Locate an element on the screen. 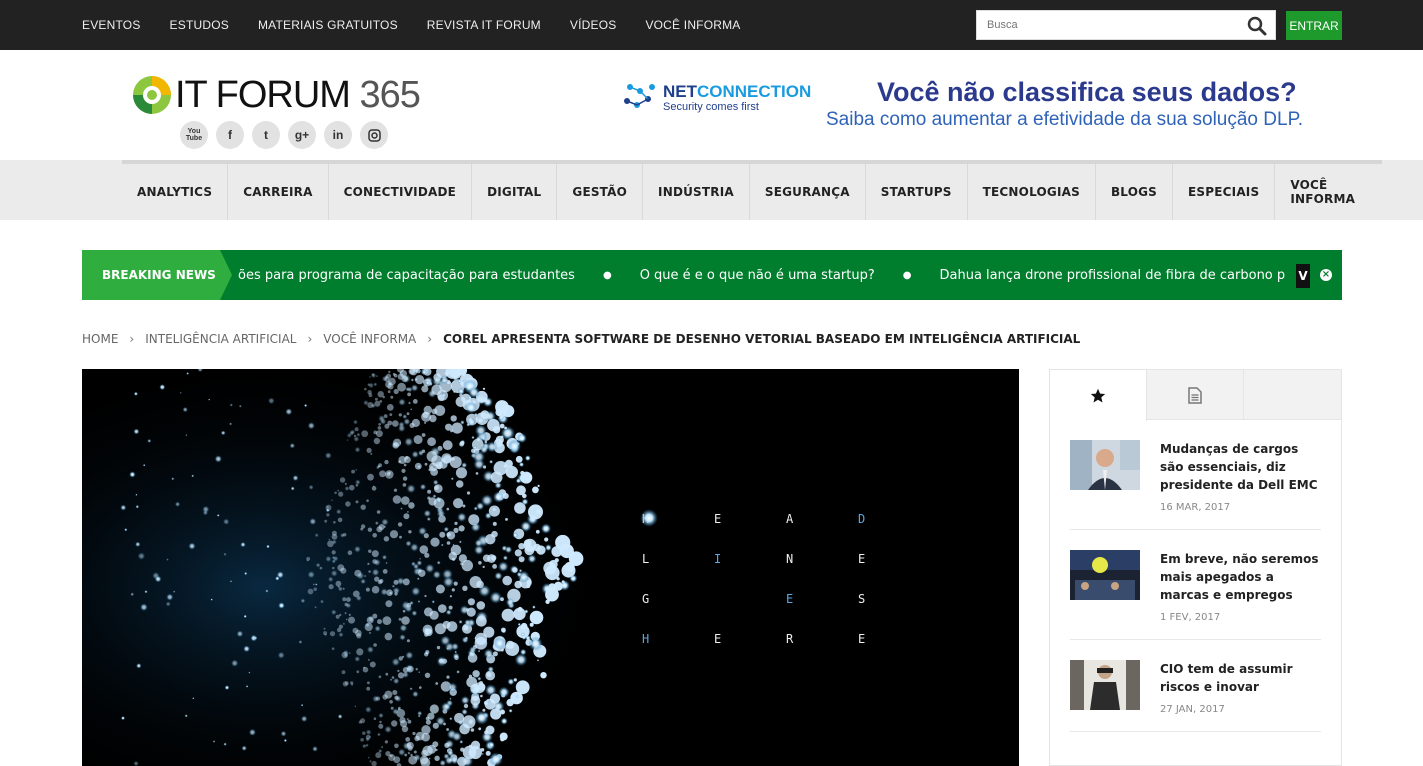  topnav-materiais: MATERIAIS GRATUITOS is located at coordinates (328, 25).